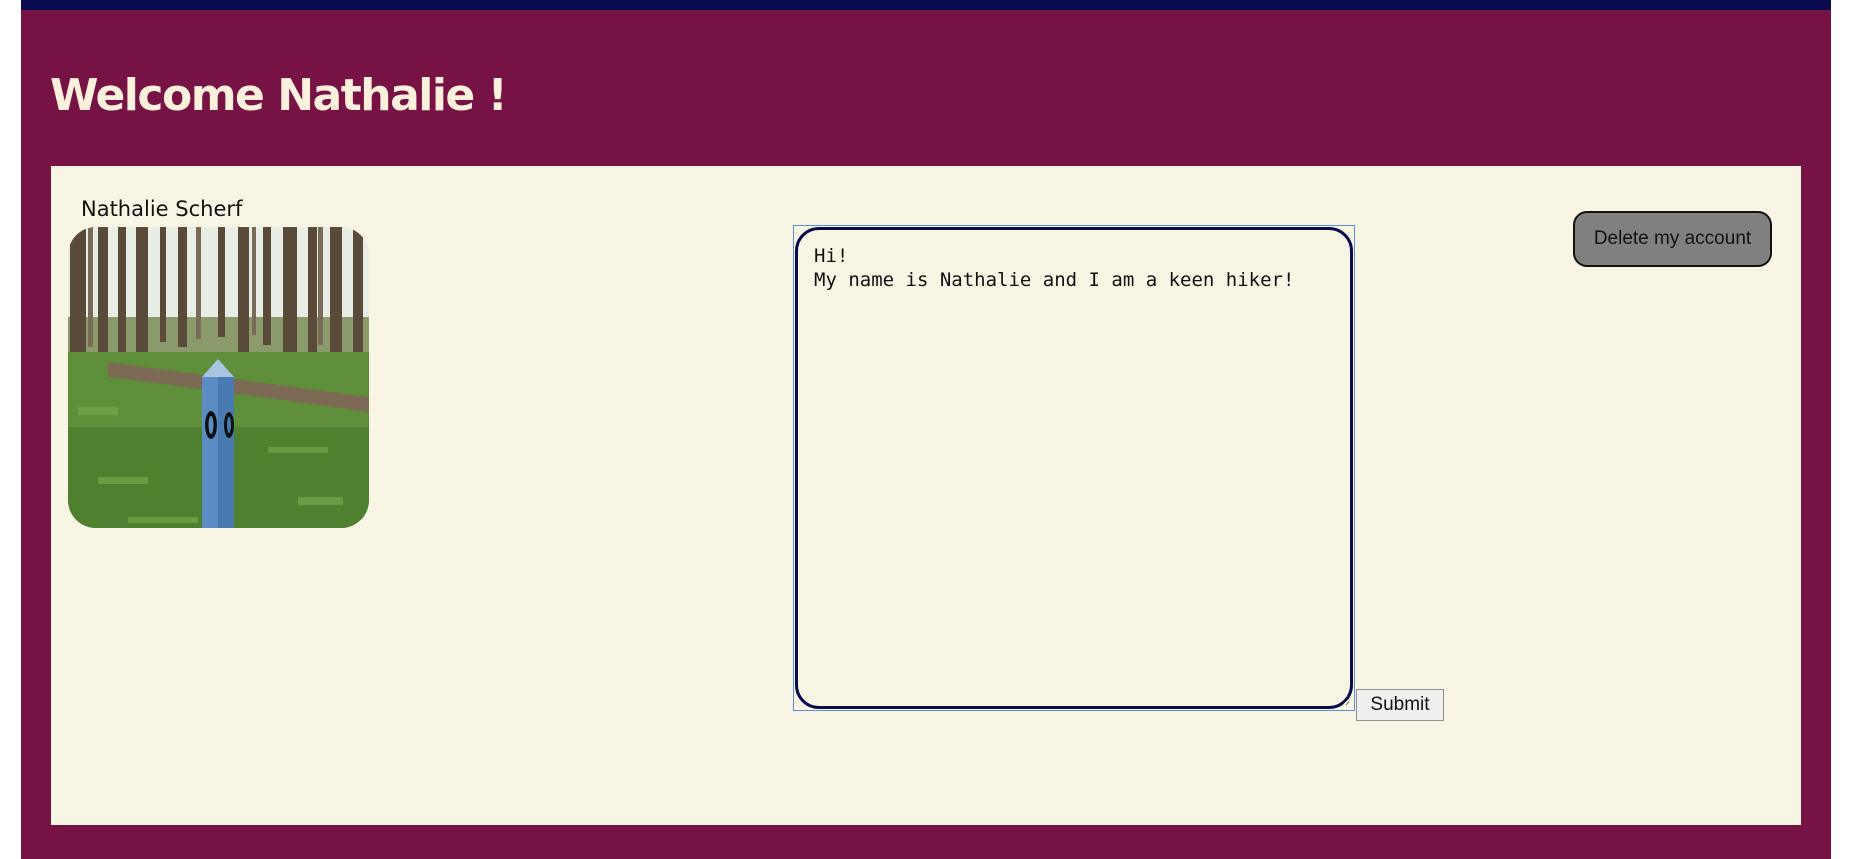 The image size is (1851, 859). What do you see at coordinates (1672, 239) in the screenshot?
I see `delete-account-button: Delete my account` at bounding box center [1672, 239].